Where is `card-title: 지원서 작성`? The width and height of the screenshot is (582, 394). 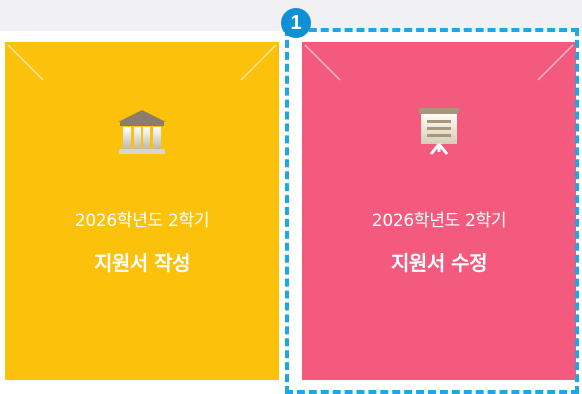 card-title: 지원서 작성 is located at coordinates (142, 263).